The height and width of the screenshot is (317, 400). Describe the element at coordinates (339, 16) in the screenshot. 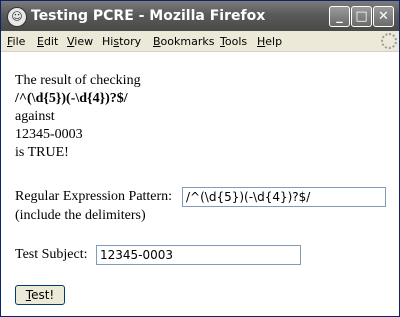

I see `minimize-button: _` at that location.